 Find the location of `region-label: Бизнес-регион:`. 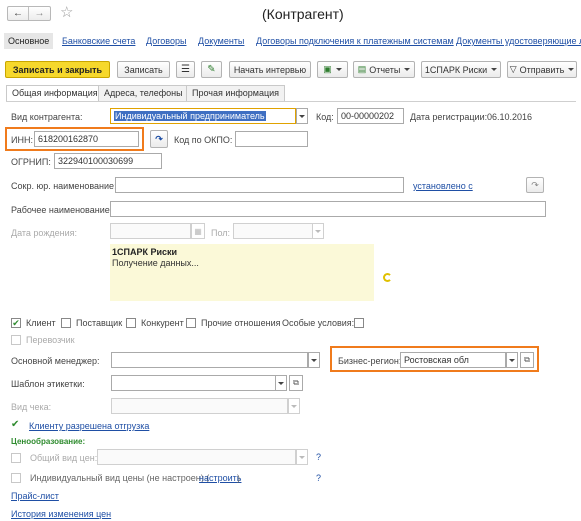

region-label: Бизнес-регион: is located at coordinates (370, 361).